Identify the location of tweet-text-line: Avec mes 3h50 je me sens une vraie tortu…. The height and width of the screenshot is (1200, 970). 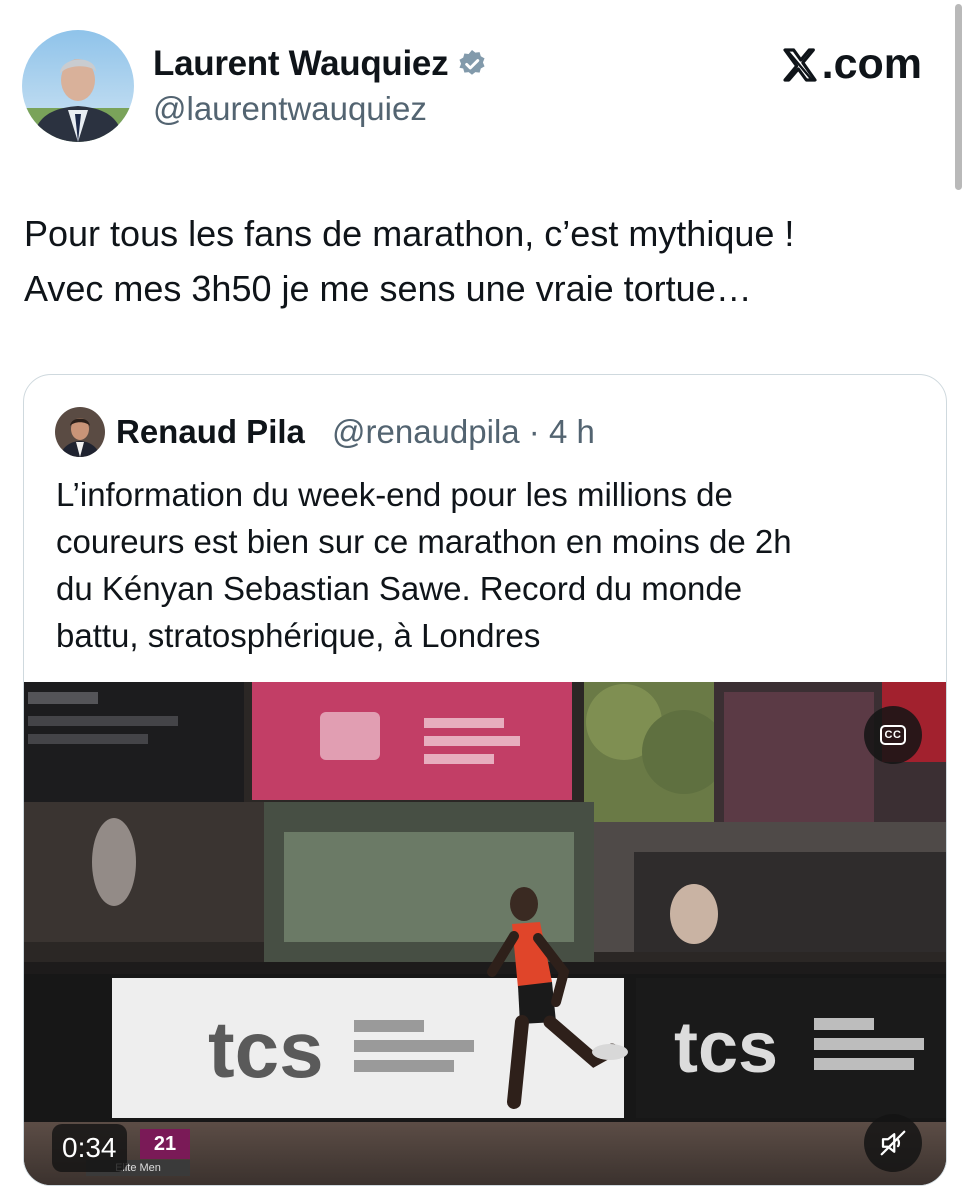
(388, 288).